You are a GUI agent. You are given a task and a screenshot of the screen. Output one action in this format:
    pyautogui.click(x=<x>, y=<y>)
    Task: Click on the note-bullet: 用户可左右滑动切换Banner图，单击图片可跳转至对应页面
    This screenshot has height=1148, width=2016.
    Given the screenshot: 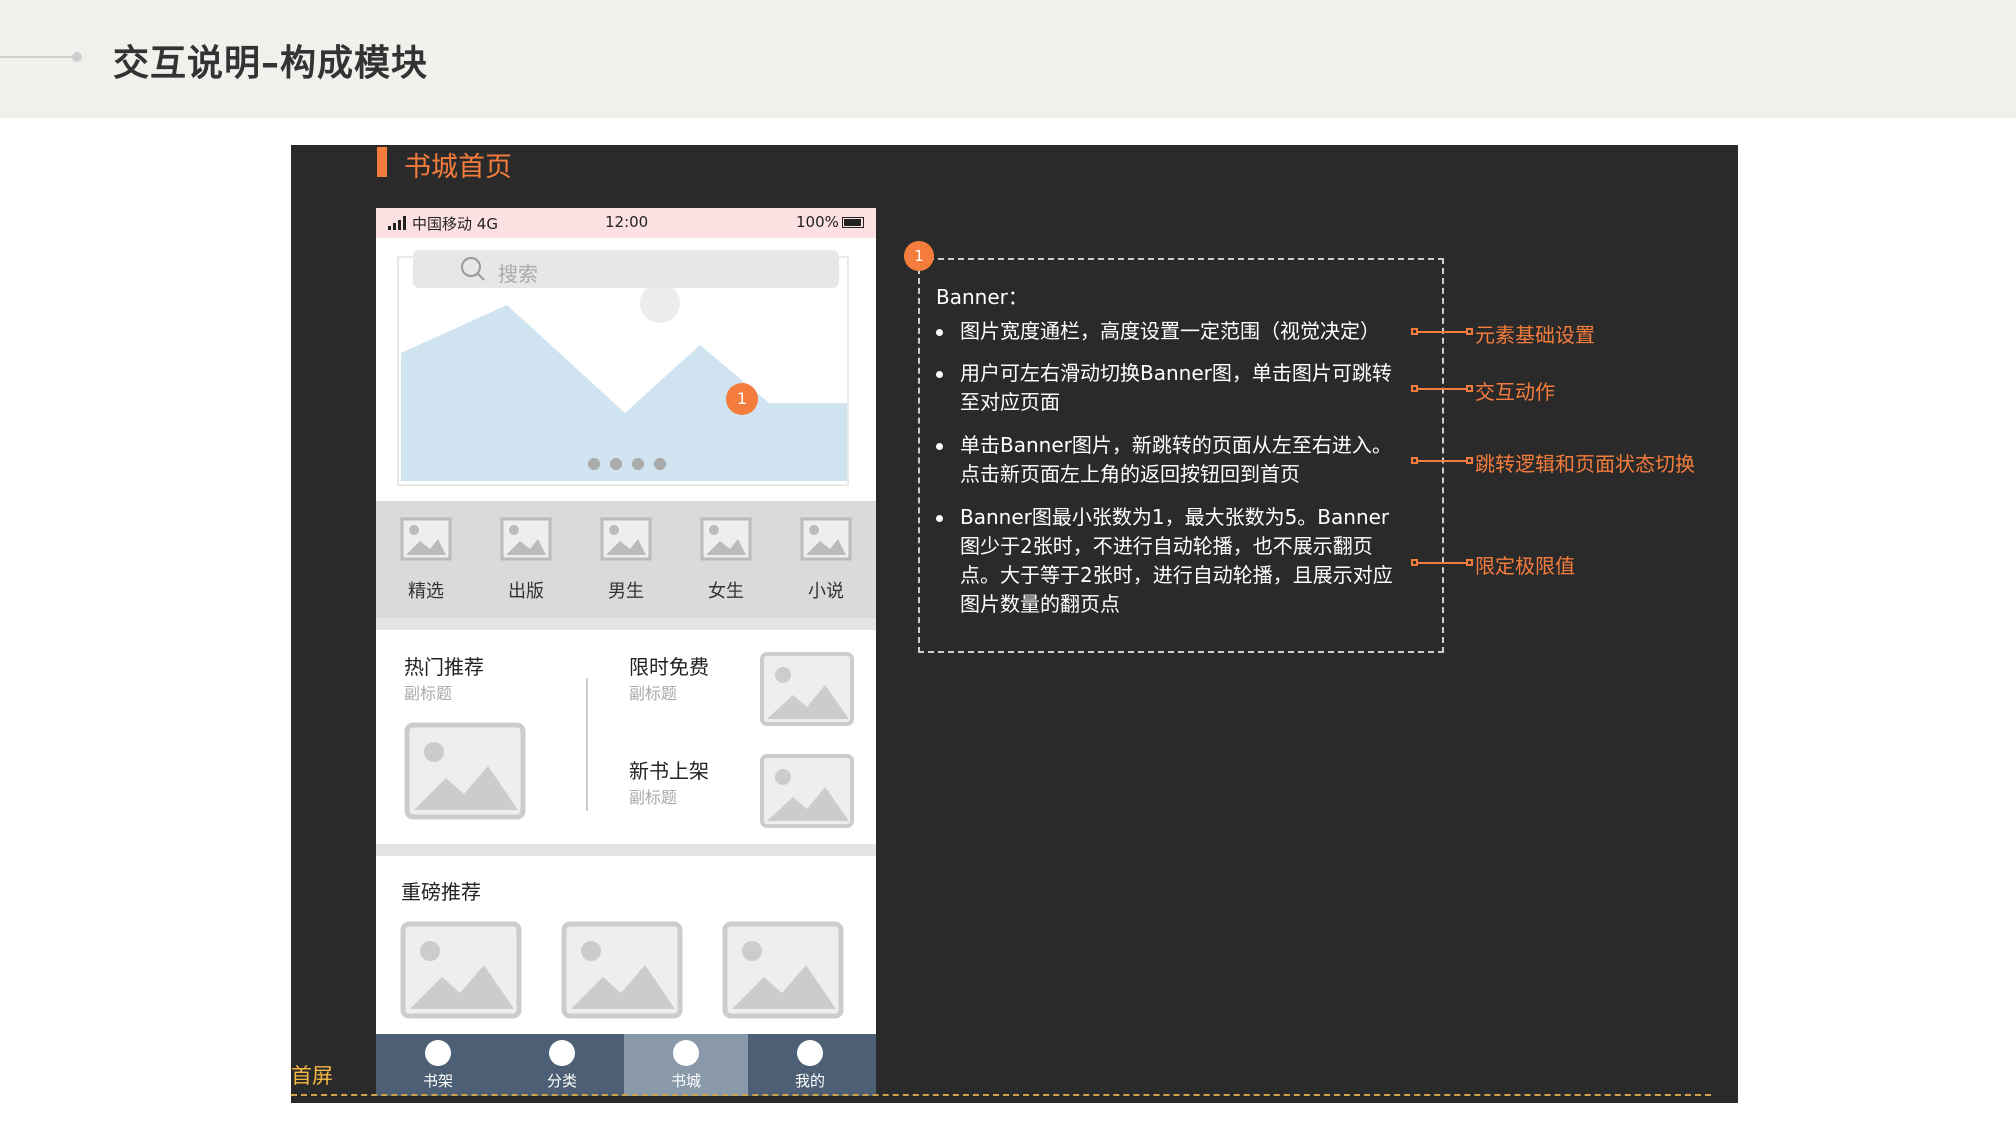 What is the action you would take?
    pyautogui.click(x=1171, y=388)
    